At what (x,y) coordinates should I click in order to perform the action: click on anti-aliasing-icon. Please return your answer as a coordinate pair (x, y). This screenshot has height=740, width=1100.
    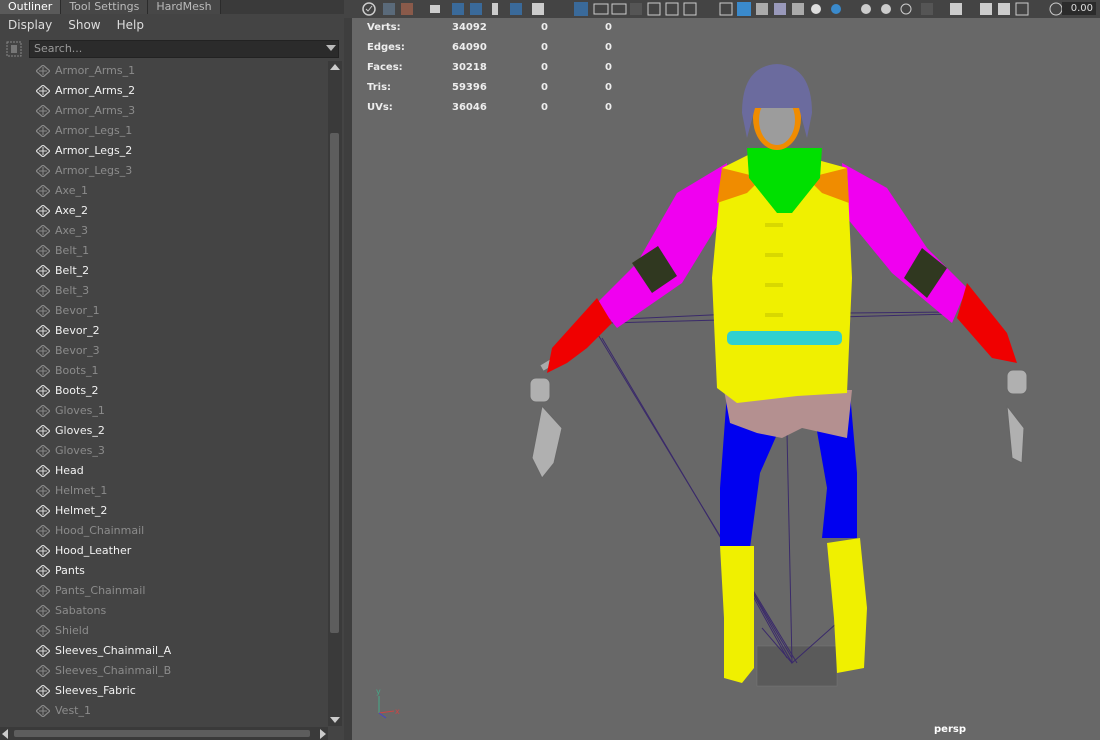
    Looking at the image, I should click on (906, 9).